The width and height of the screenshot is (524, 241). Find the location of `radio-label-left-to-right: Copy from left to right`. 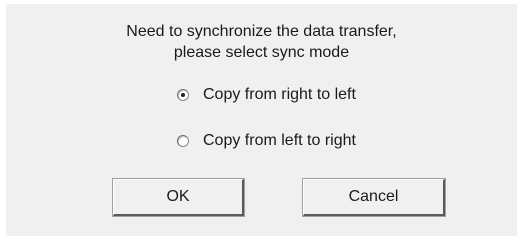

radio-label-left-to-right: Copy from left to right is located at coordinates (279, 140).